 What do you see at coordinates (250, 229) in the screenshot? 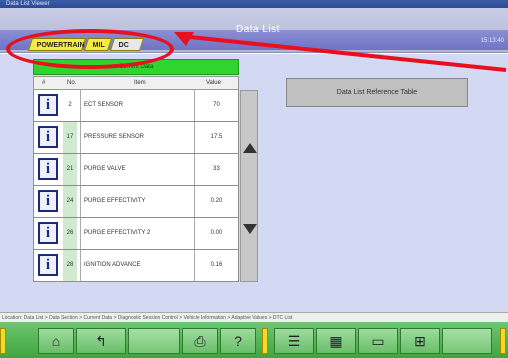
I see `scroll-down-arrow-icon` at bounding box center [250, 229].